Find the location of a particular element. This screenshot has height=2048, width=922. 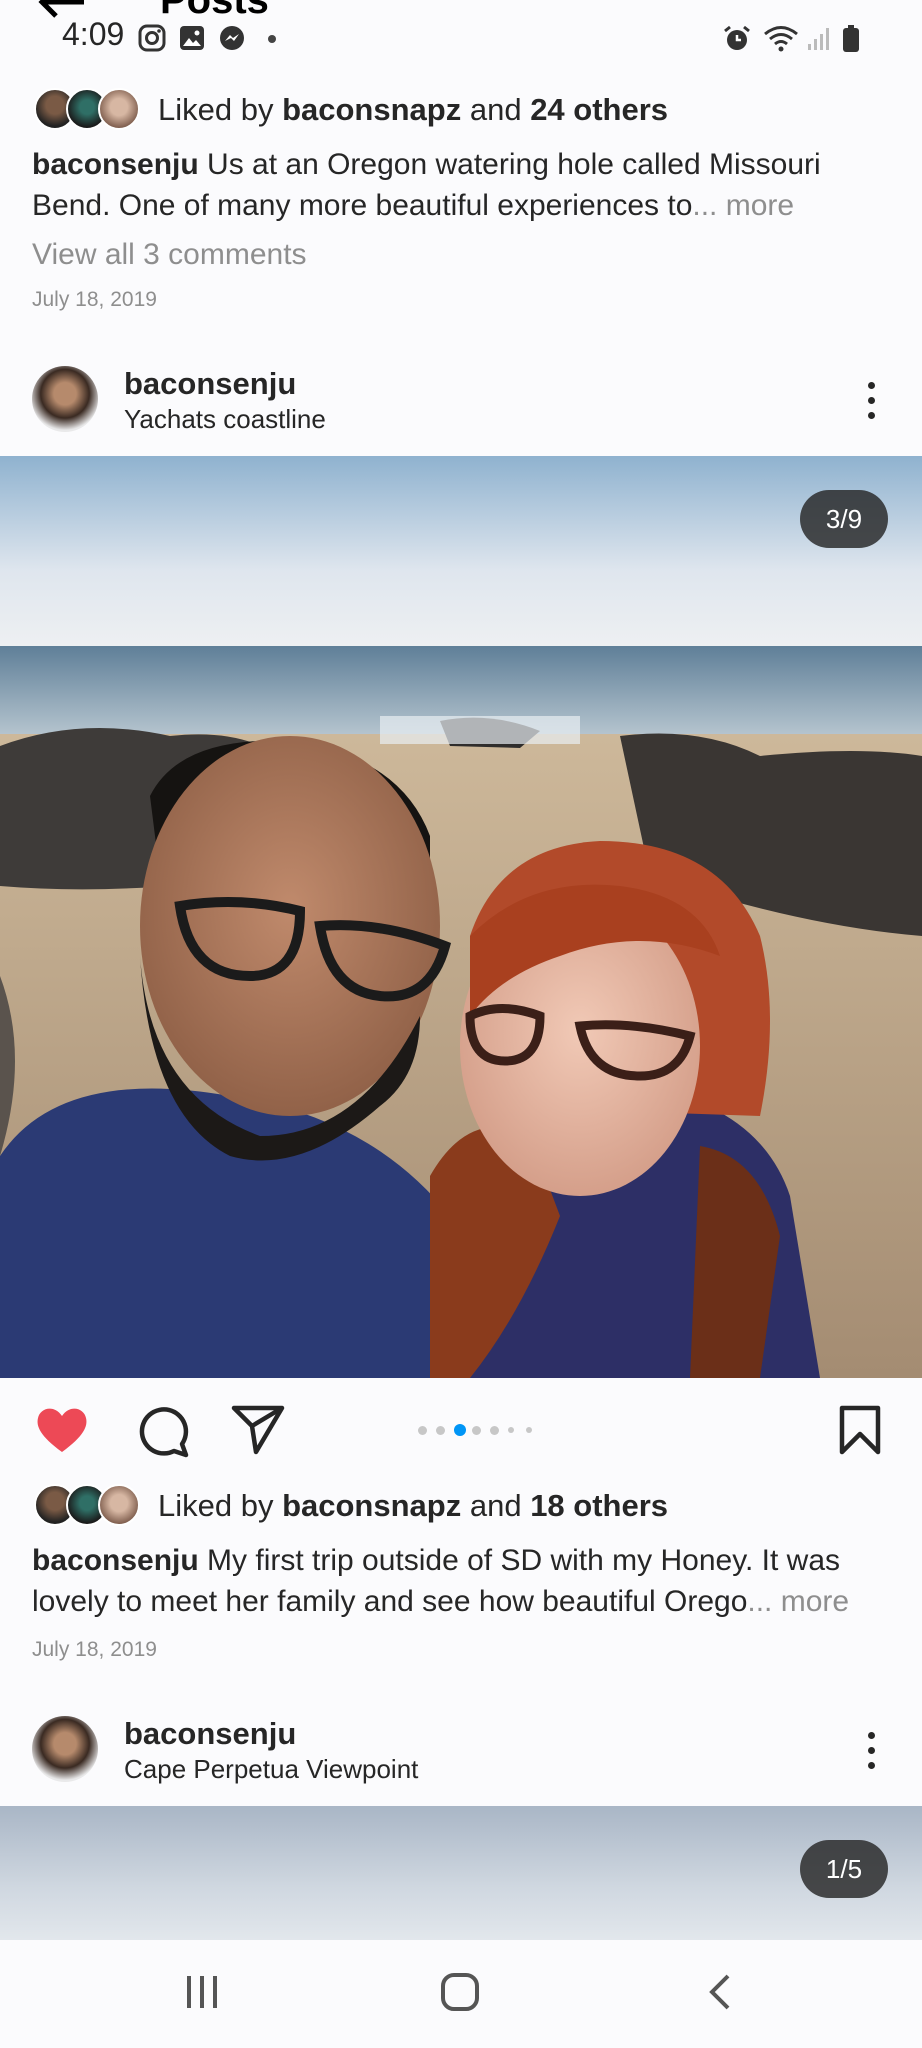

page-title: Posts is located at coordinates (214, 11).